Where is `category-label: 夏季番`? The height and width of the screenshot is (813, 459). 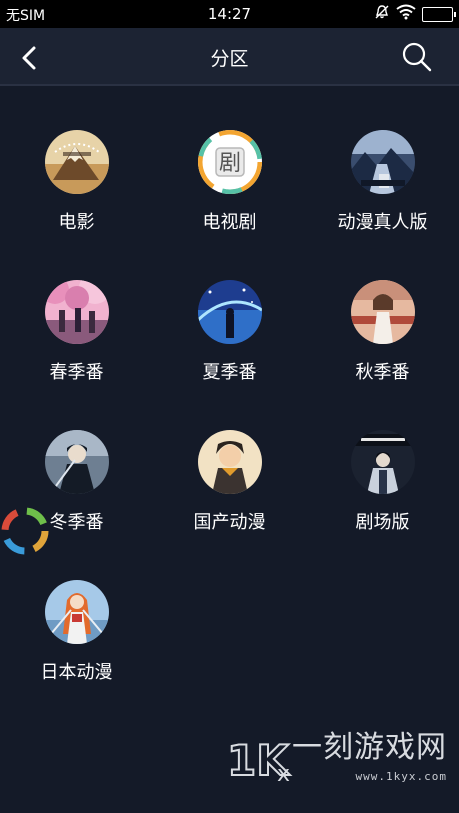 category-label: 夏季番 is located at coordinates (229, 372).